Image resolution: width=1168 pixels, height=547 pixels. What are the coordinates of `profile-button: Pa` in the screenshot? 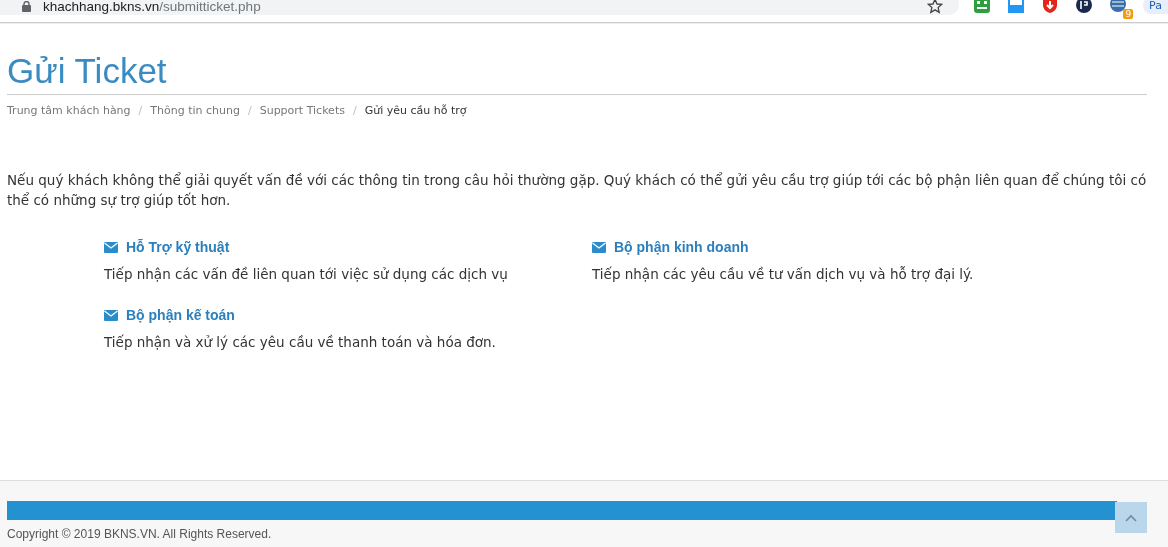 It's located at (1155, 7).